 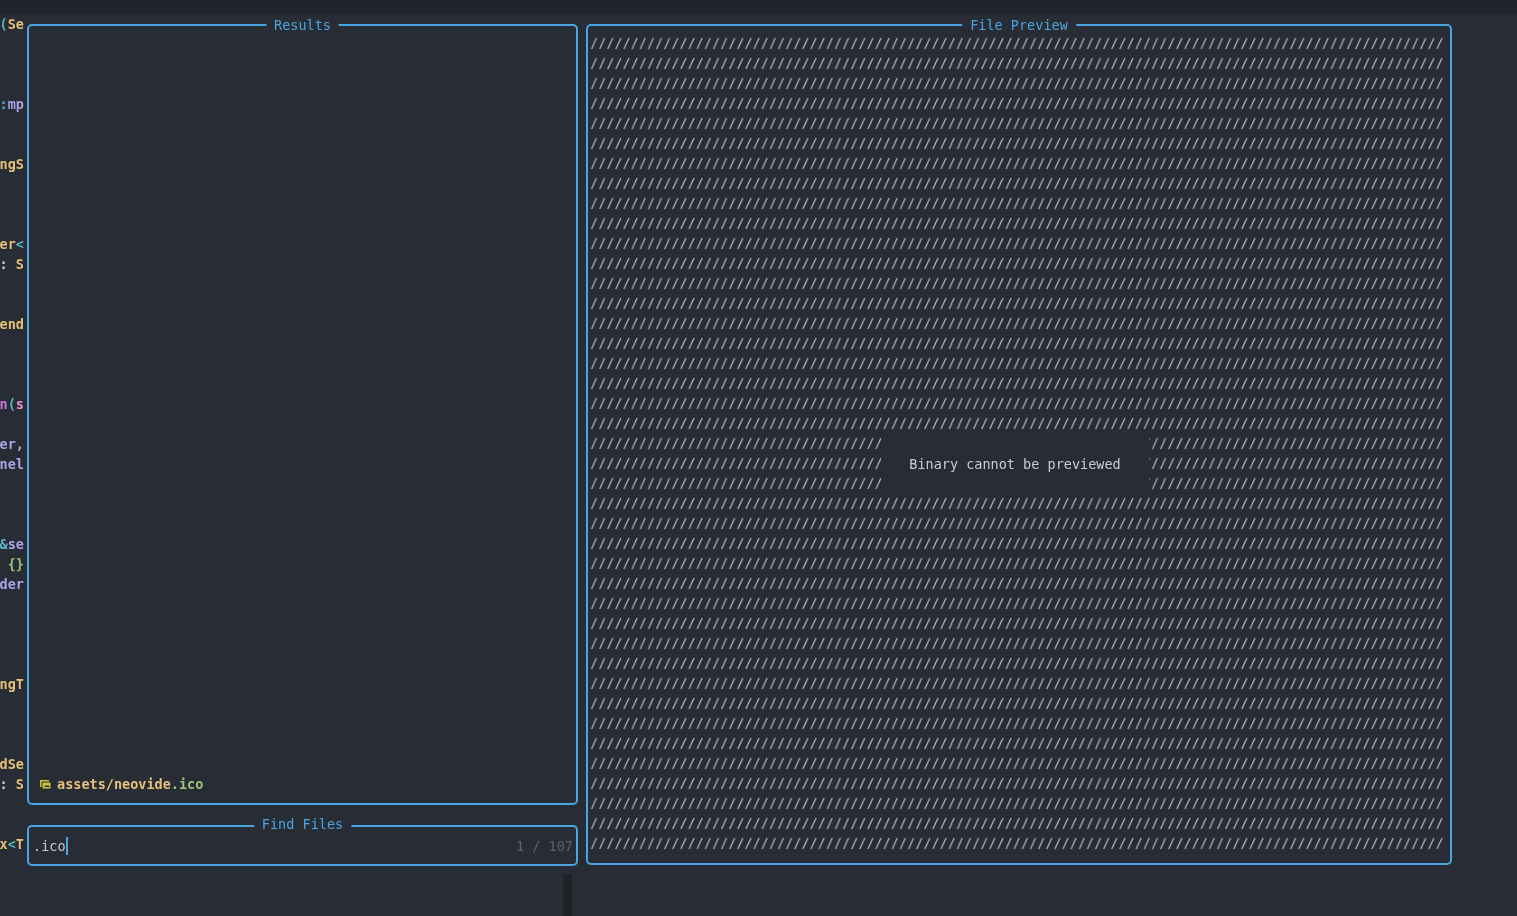 What do you see at coordinates (12, 24) in the screenshot?
I see `code-fragment: (Se` at bounding box center [12, 24].